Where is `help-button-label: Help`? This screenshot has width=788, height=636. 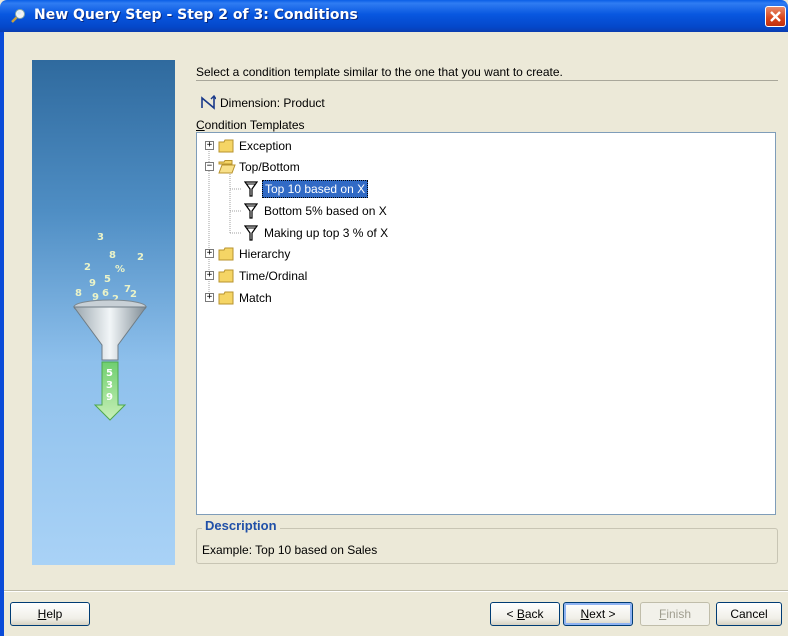
help-button-label: Help is located at coordinates (50, 614).